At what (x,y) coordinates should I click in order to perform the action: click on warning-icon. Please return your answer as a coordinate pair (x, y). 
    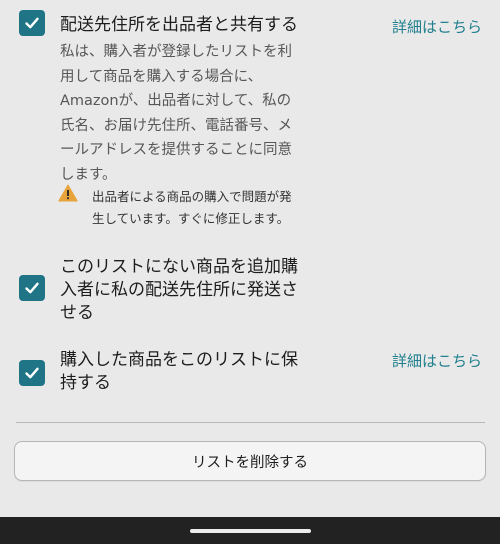
    Looking at the image, I should click on (68, 193).